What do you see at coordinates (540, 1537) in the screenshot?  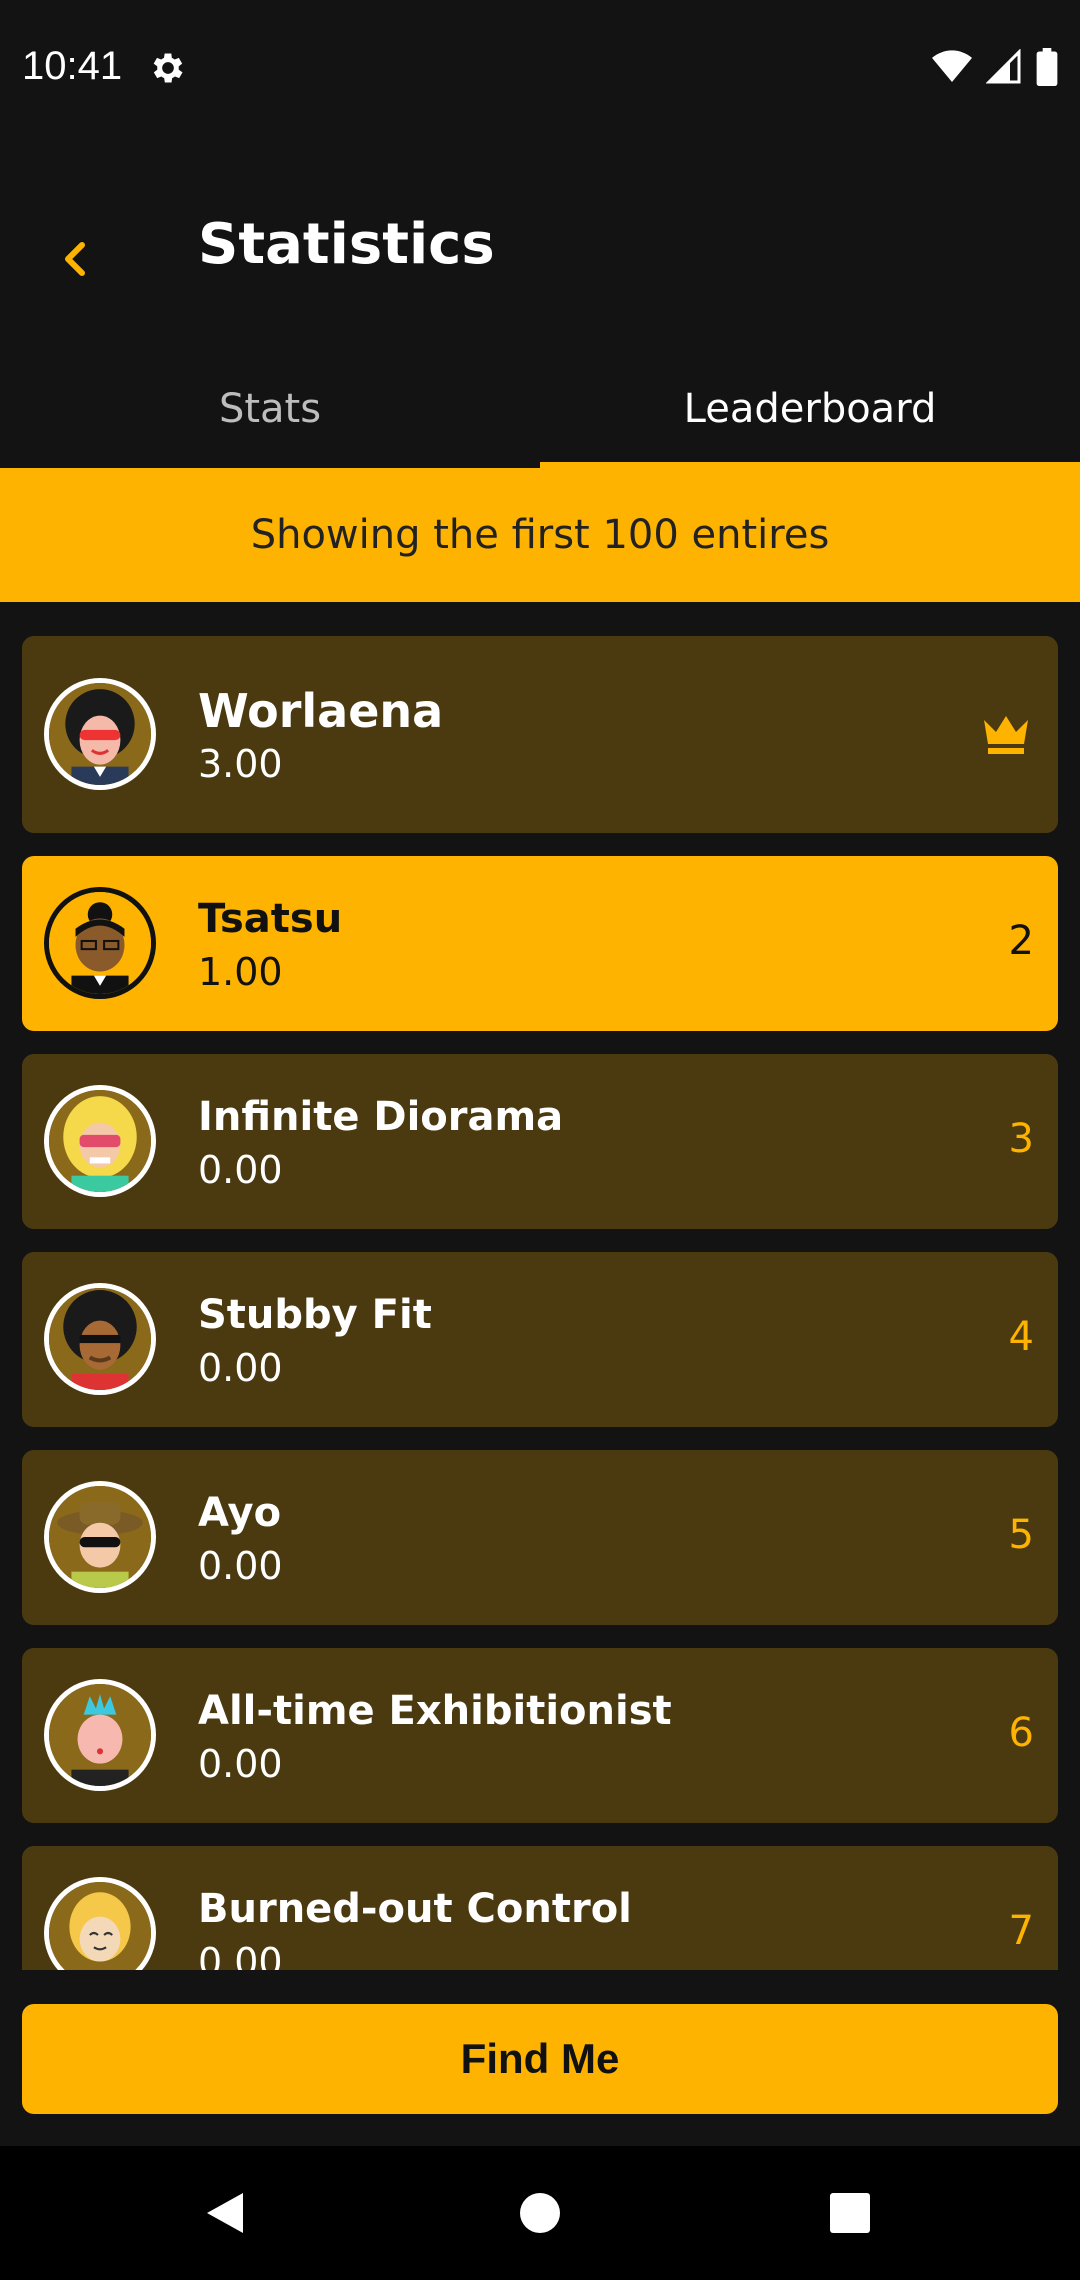 I see `leaderboard-item: Ayo 0.00 5` at bounding box center [540, 1537].